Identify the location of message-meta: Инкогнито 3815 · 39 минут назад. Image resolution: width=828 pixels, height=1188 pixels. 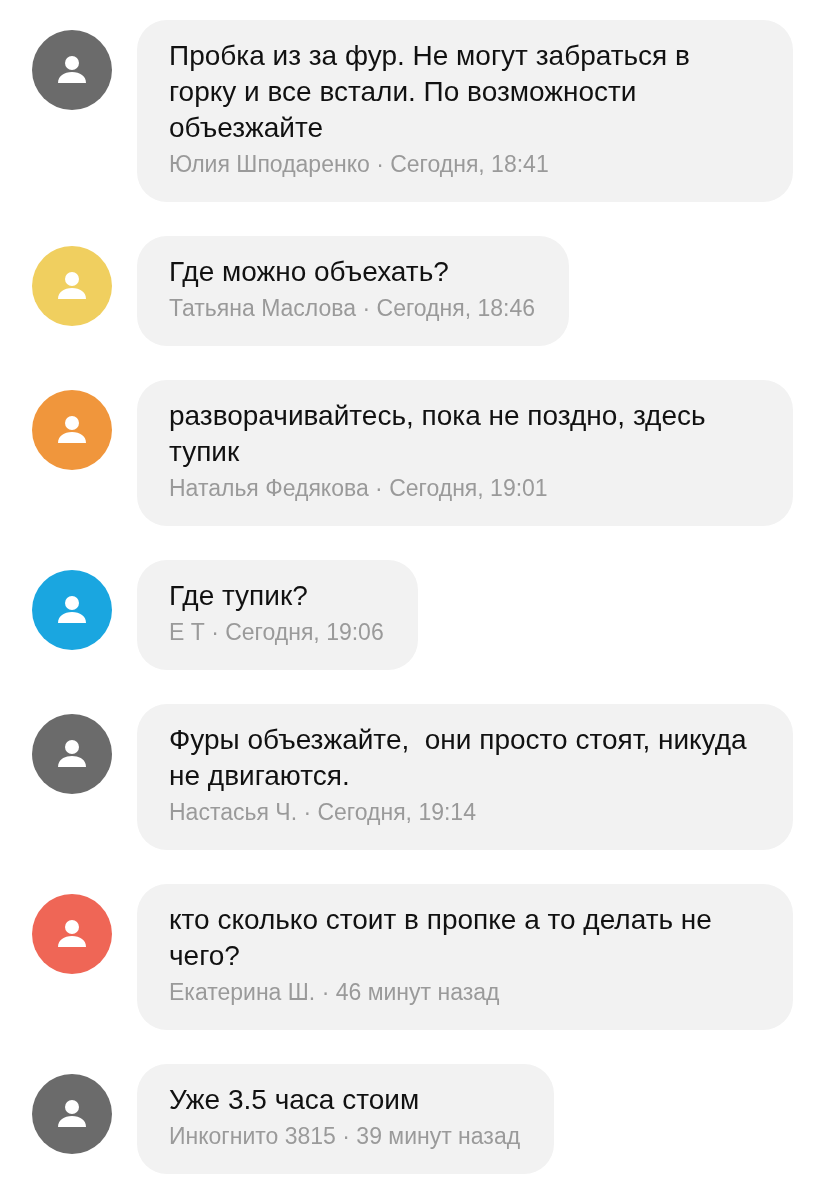
(345, 1136).